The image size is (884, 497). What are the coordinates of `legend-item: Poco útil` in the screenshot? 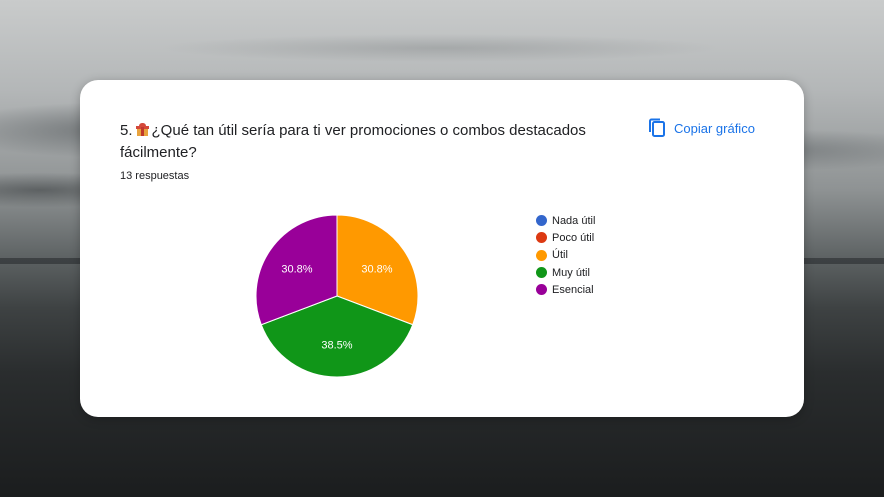 It's located at (565, 237).